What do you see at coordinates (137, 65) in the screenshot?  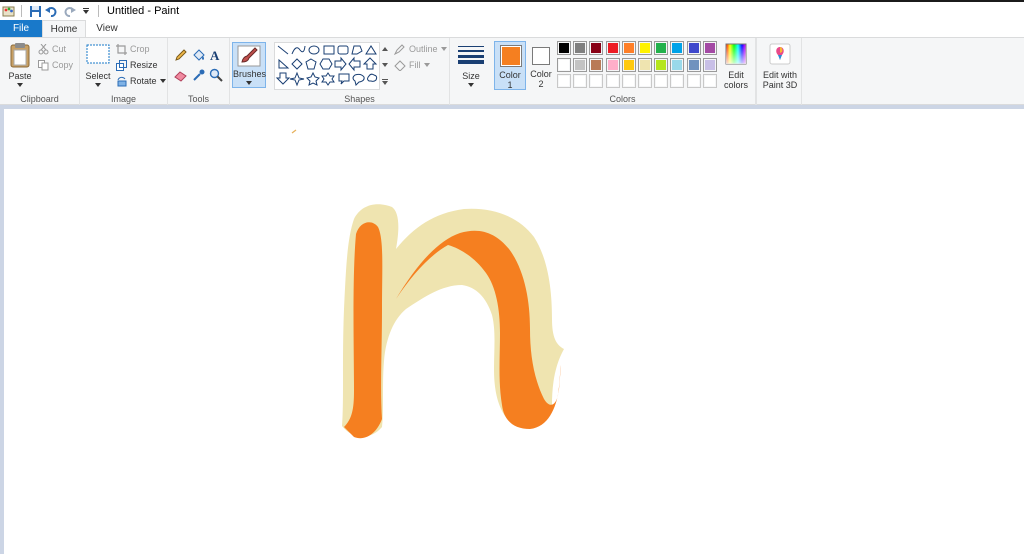 I see `resize-button: Resize` at bounding box center [137, 65].